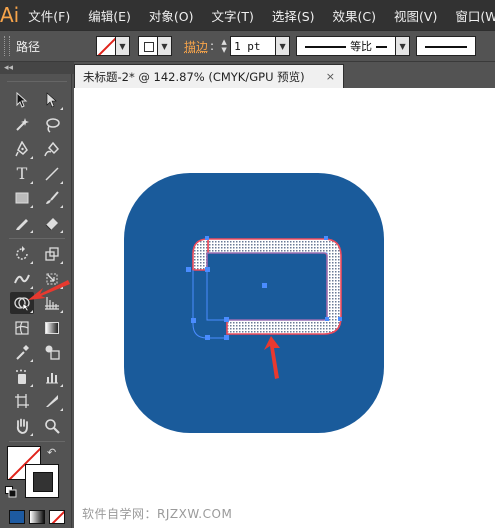  What do you see at coordinates (415, 15) in the screenshot?
I see `menu-view: 视图(V)` at bounding box center [415, 15].